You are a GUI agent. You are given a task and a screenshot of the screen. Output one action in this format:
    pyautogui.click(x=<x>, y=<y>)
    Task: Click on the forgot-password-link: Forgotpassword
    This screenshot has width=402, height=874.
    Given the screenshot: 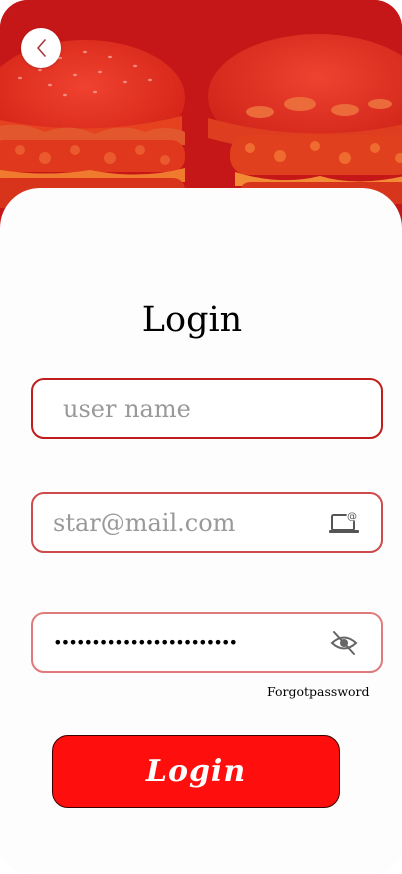 What is the action you would take?
    pyautogui.click(x=318, y=691)
    